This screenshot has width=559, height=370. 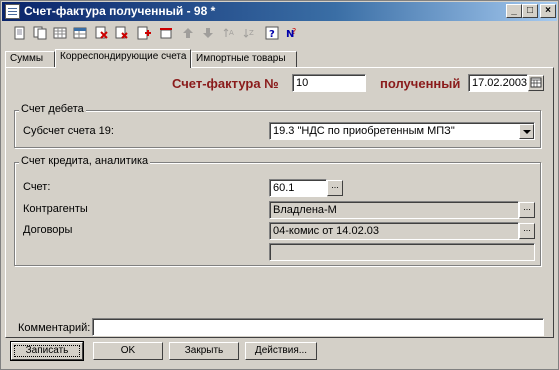 I want to click on comment-field, so click(x=318, y=327).